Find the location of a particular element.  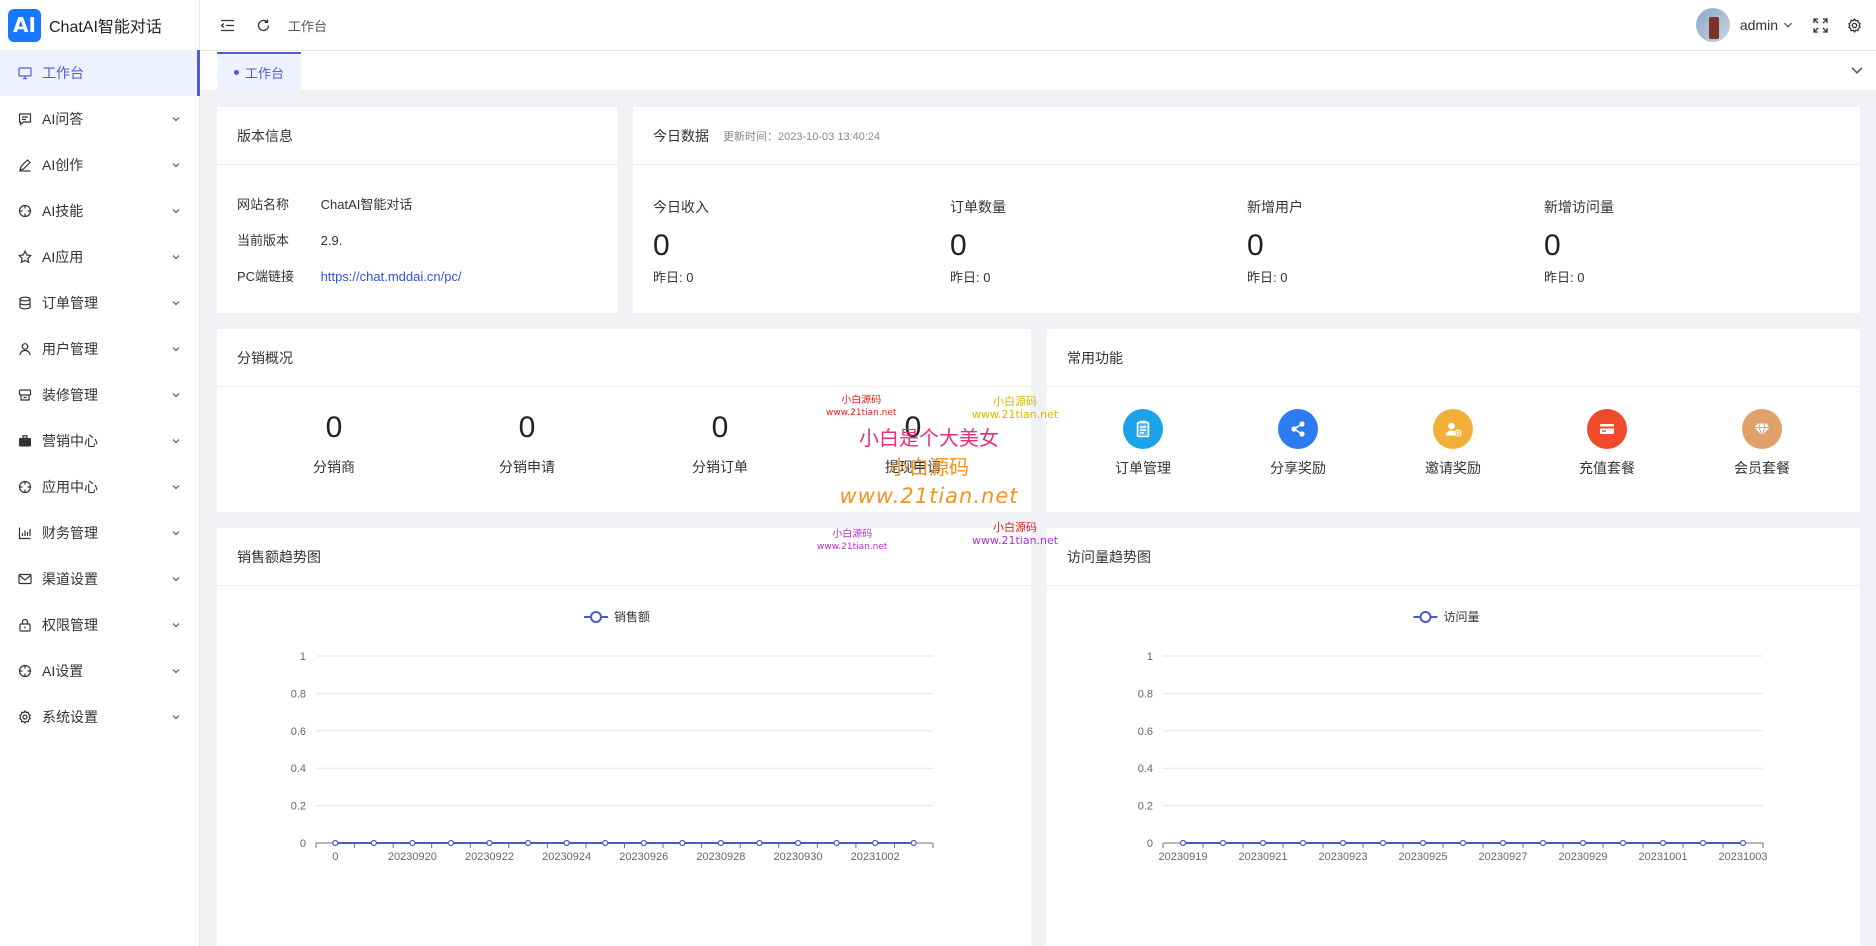

dist-applications: 0 分销申请 is located at coordinates (527, 444).